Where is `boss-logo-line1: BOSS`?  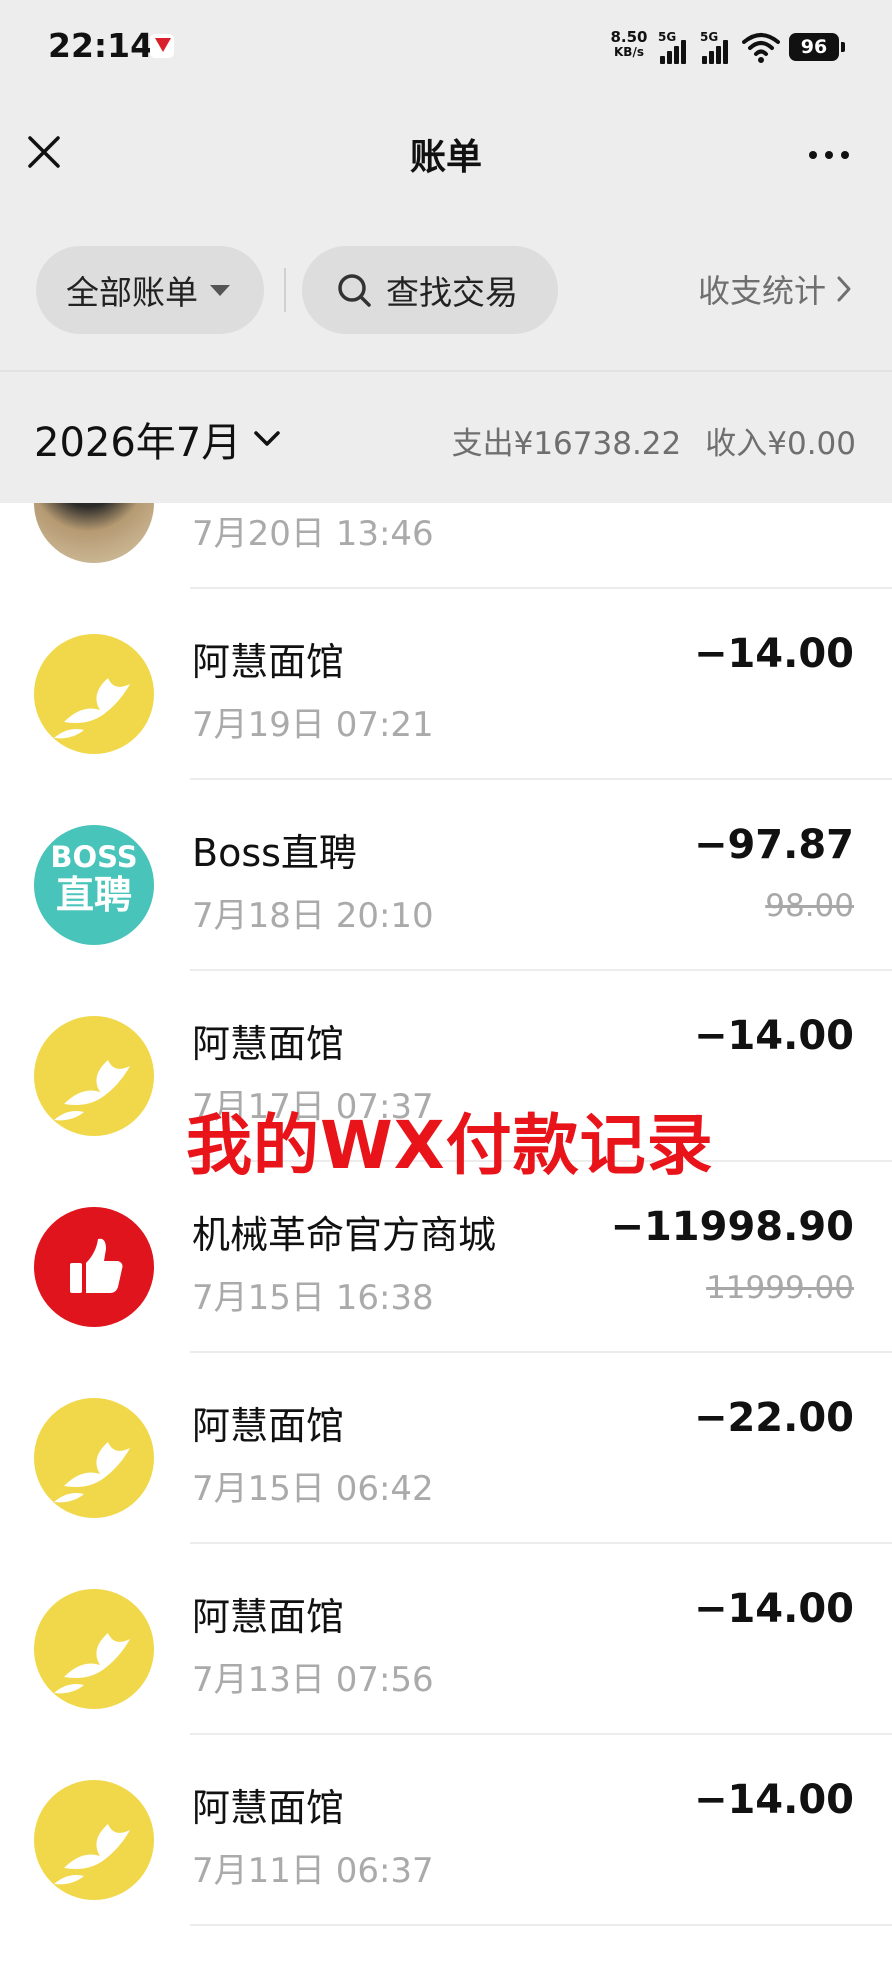
boss-logo-line1: BOSS is located at coordinates (94, 857).